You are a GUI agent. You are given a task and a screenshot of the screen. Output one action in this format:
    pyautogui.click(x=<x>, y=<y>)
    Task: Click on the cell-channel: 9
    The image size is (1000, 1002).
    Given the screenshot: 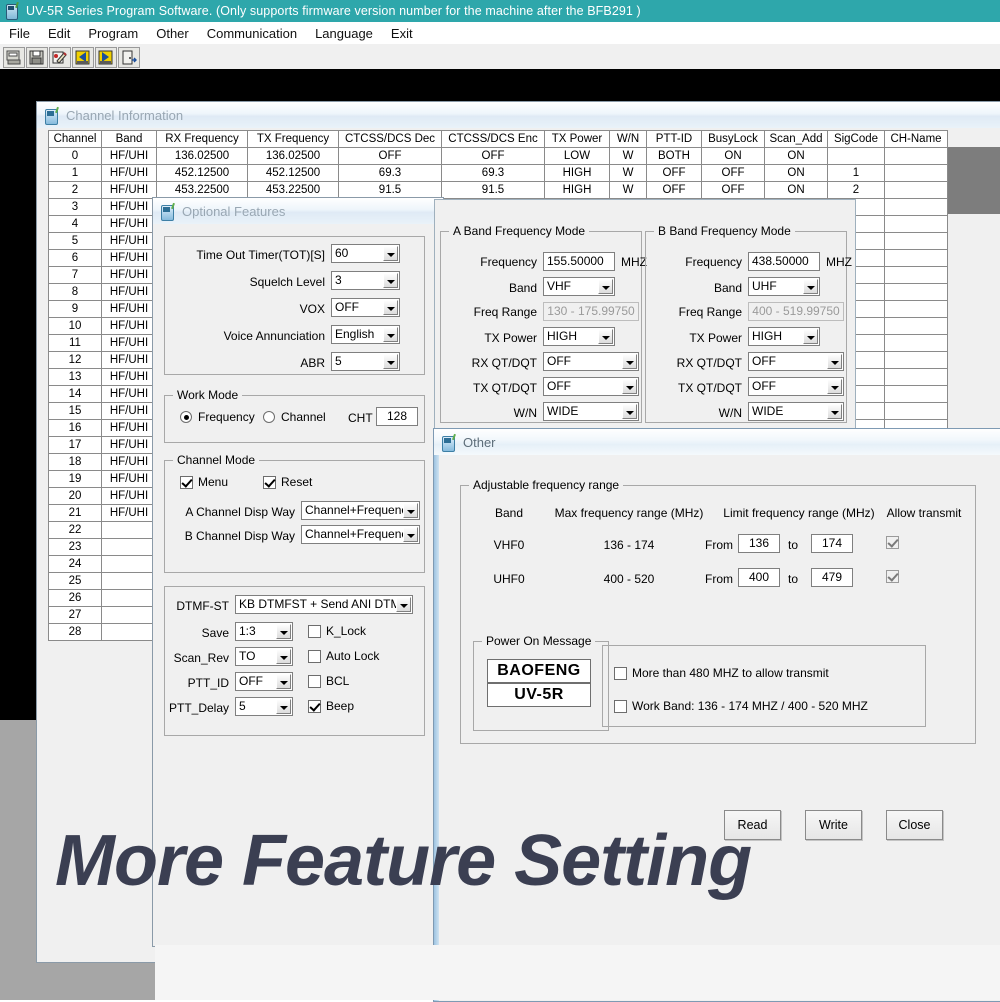 What is the action you would take?
    pyautogui.click(x=75, y=309)
    